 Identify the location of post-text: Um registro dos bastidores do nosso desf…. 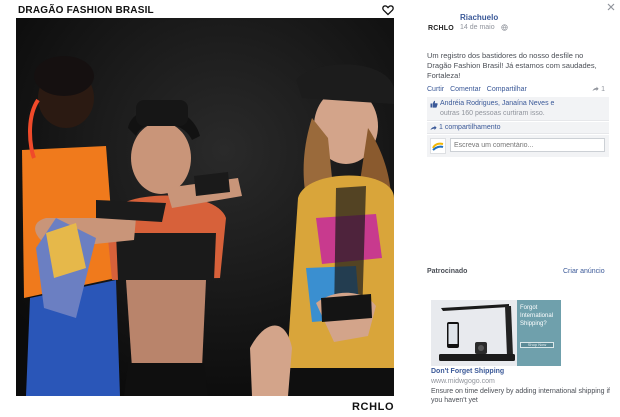
(512, 65).